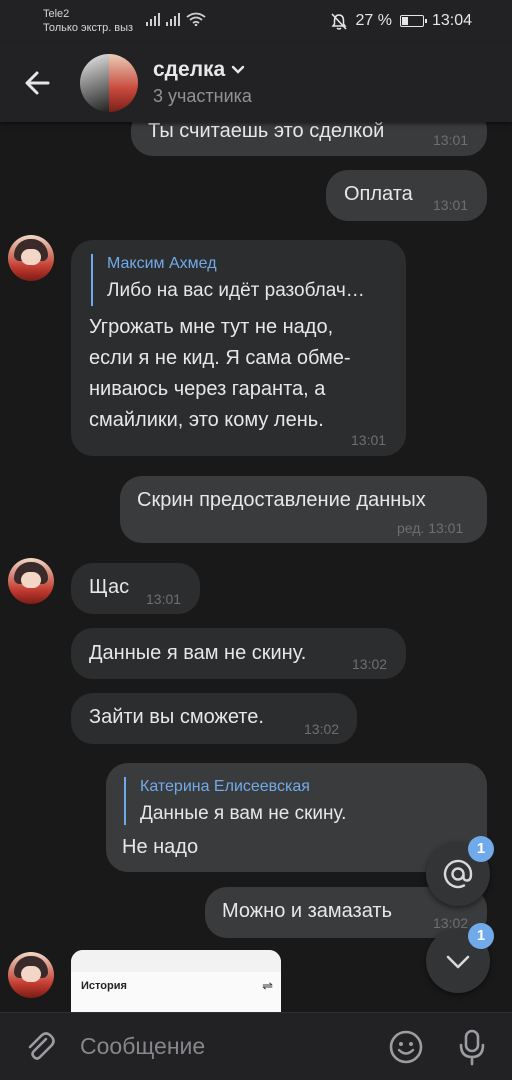 The width and height of the screenshot is (512, 1080). I want to click on quote-text: Данные я вам не скину., so click(243, 813).